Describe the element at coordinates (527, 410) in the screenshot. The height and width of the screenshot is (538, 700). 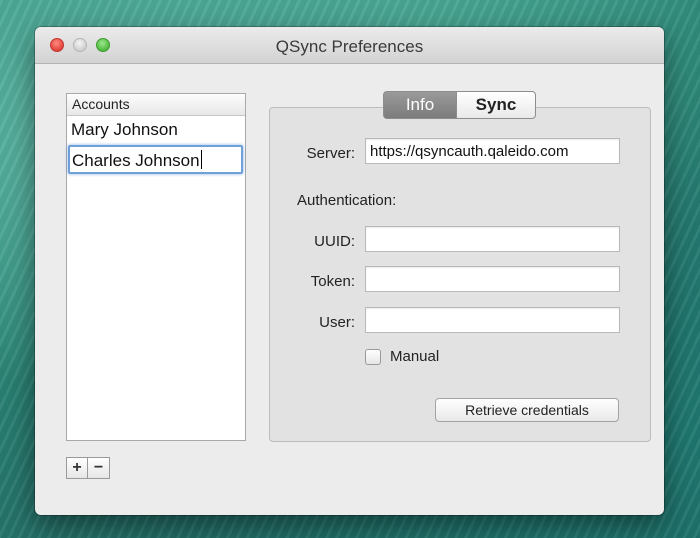
I see `retrieve-credentials-button: Retrieve credentials` at that location.